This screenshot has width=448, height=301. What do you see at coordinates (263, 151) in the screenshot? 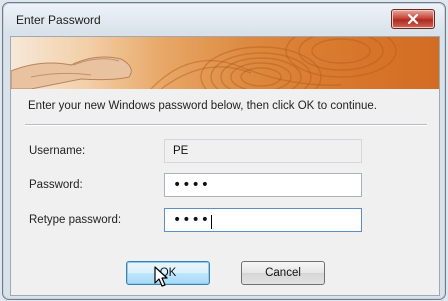
I see `username-field: PE` at bounding box center [263, 151].